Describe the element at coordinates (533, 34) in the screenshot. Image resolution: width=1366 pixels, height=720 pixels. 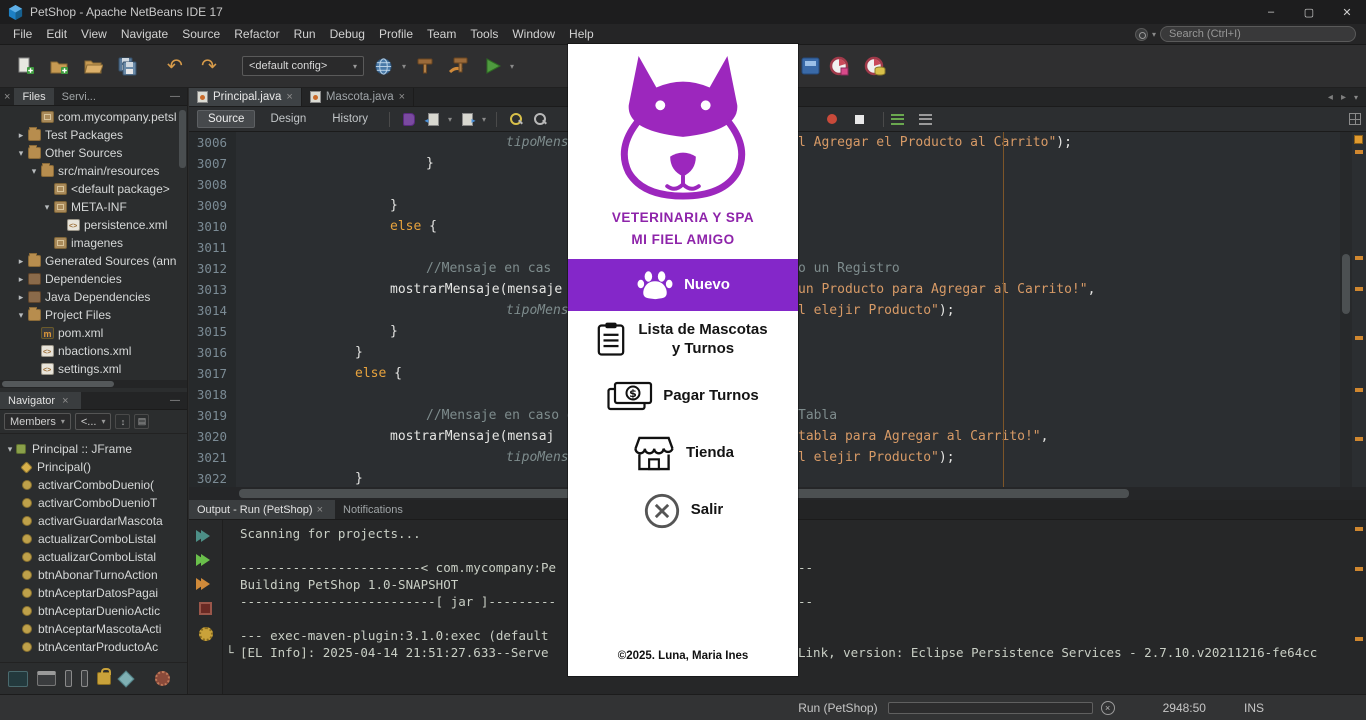
I see `menu-window: Window` at that location.